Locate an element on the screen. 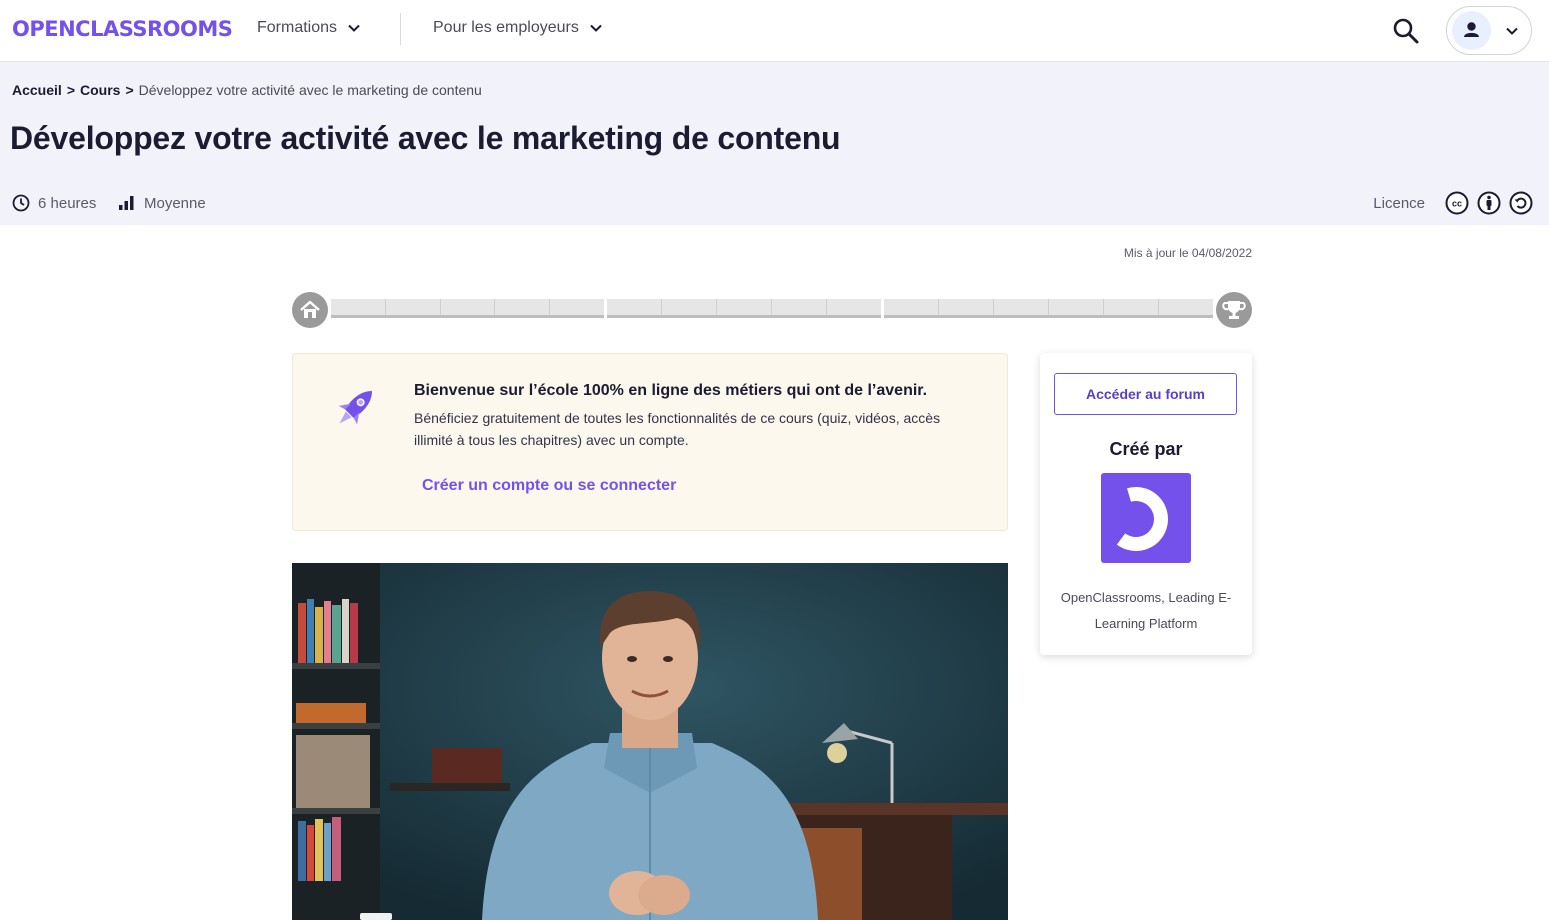 Image resolution: width=1549 pixels, height=920 pixels. created-by-heading: Créé par is located at coordinates (1146, 449).